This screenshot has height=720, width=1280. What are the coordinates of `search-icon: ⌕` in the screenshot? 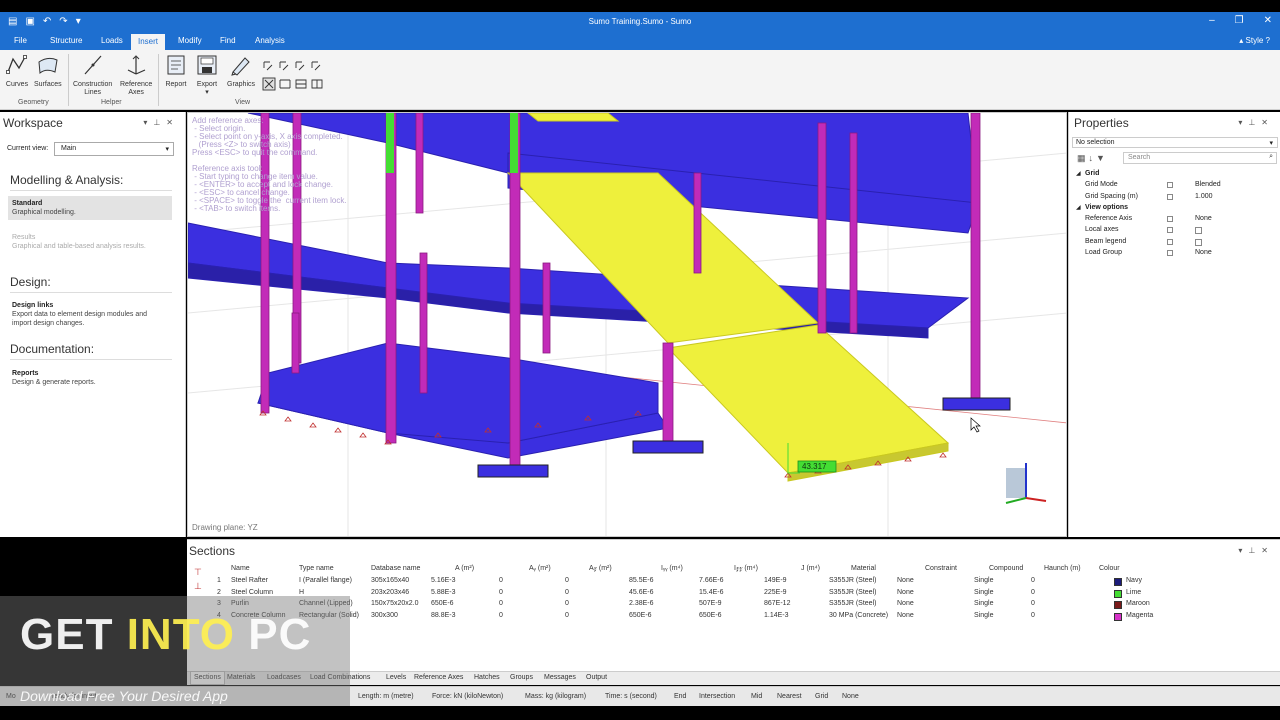 It's located at (1271, 157).